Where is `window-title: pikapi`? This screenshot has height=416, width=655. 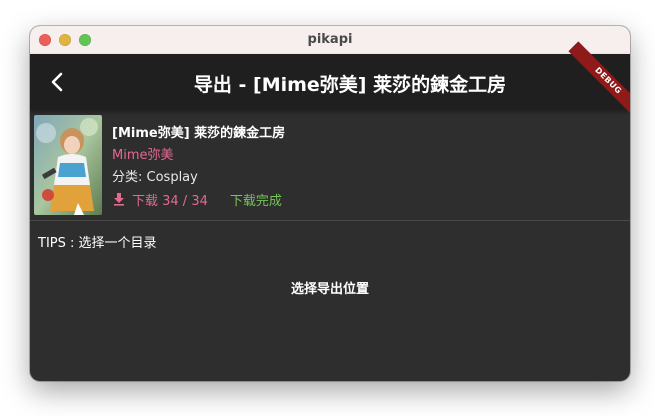 window-title: pikapi is located at coordinates (330, 39).